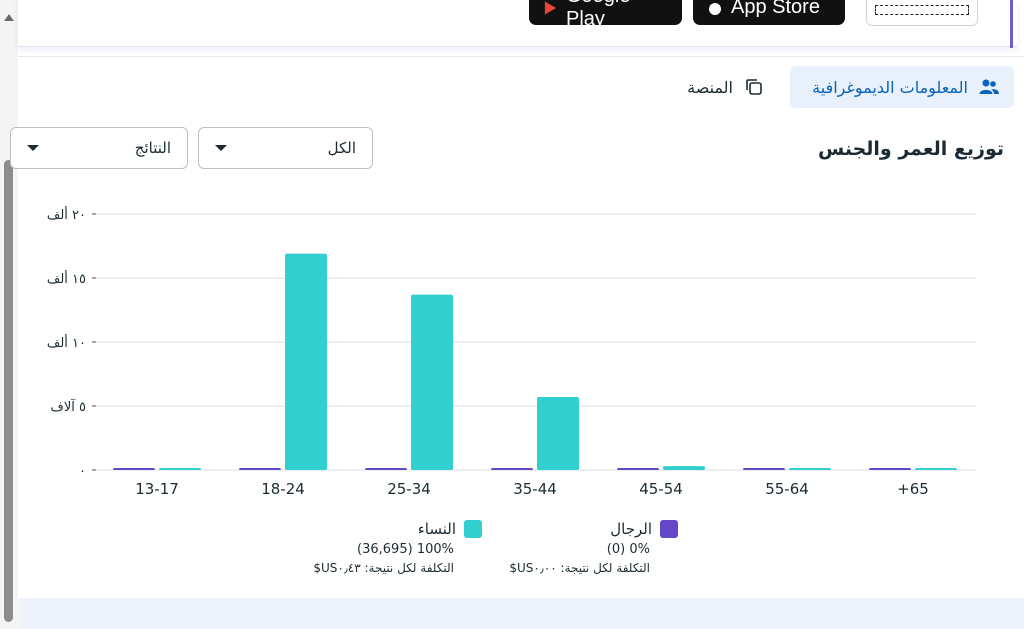  Describe the element at coordinates (910, 149) in the screenshot. I see `section-title: توزيع العمر والجنس` at that location.